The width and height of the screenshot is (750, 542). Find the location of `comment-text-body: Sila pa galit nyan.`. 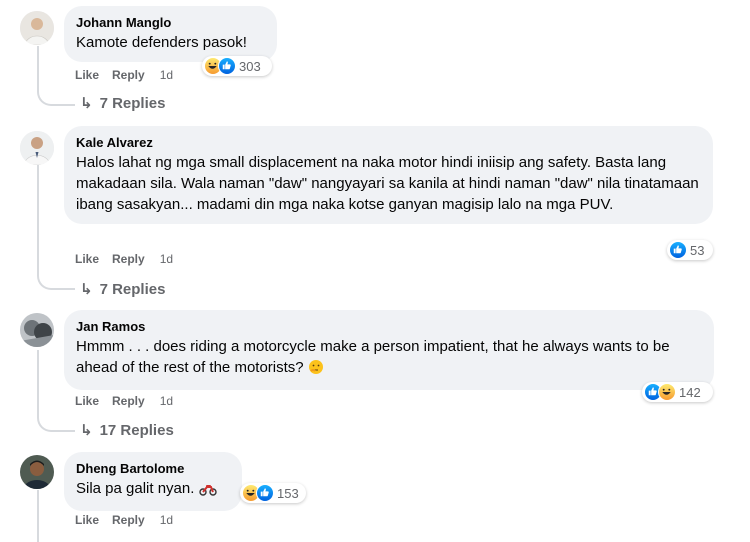

comment-text-body: Sila pa galit nyan. is located at coordinates (135, 488).